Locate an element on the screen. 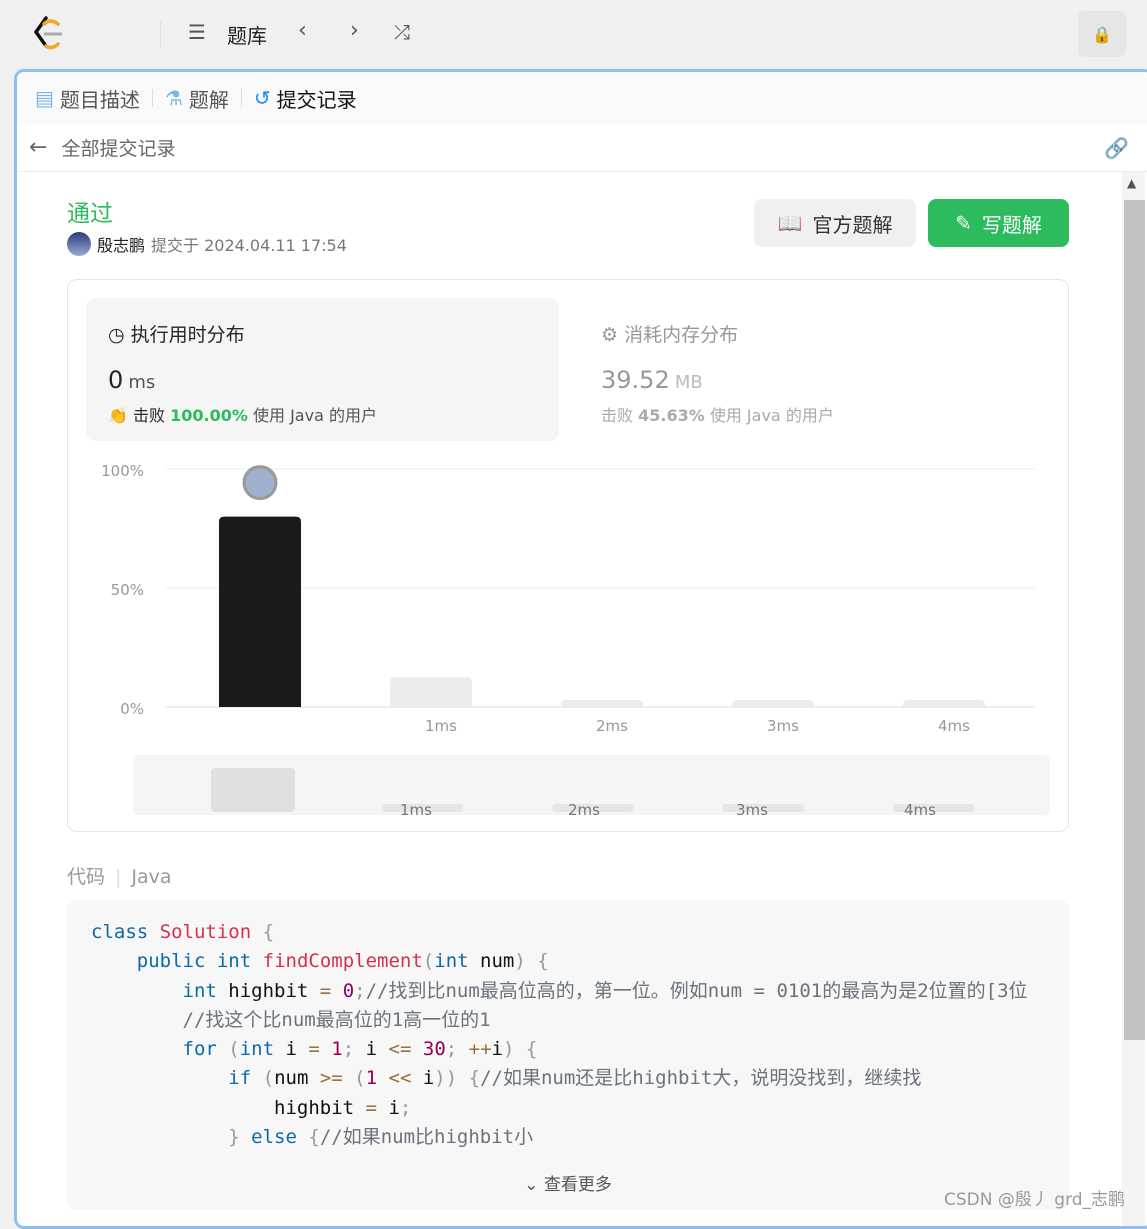 Image resolution: width=1147 pixels, height=1229 pixels. avatar is located at coordinates (79, 244).